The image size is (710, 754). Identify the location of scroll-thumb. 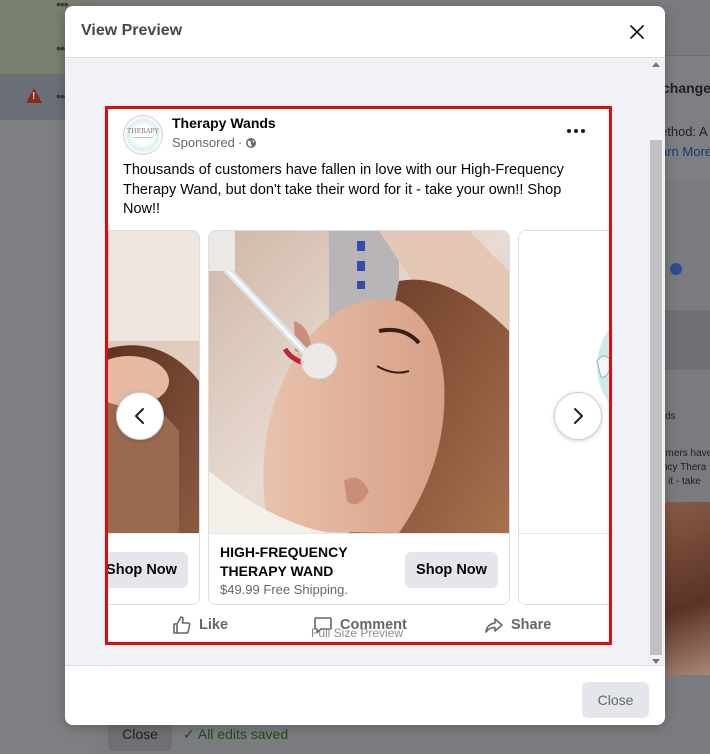
(656, 397).